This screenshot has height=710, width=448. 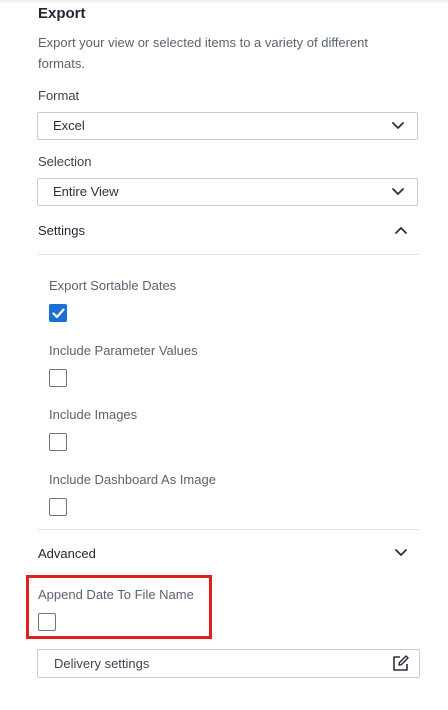 What do you see at coordinates (401, 230) in the screenshot?
I see `chevron-up-icon` at bounding box center [401, 230].